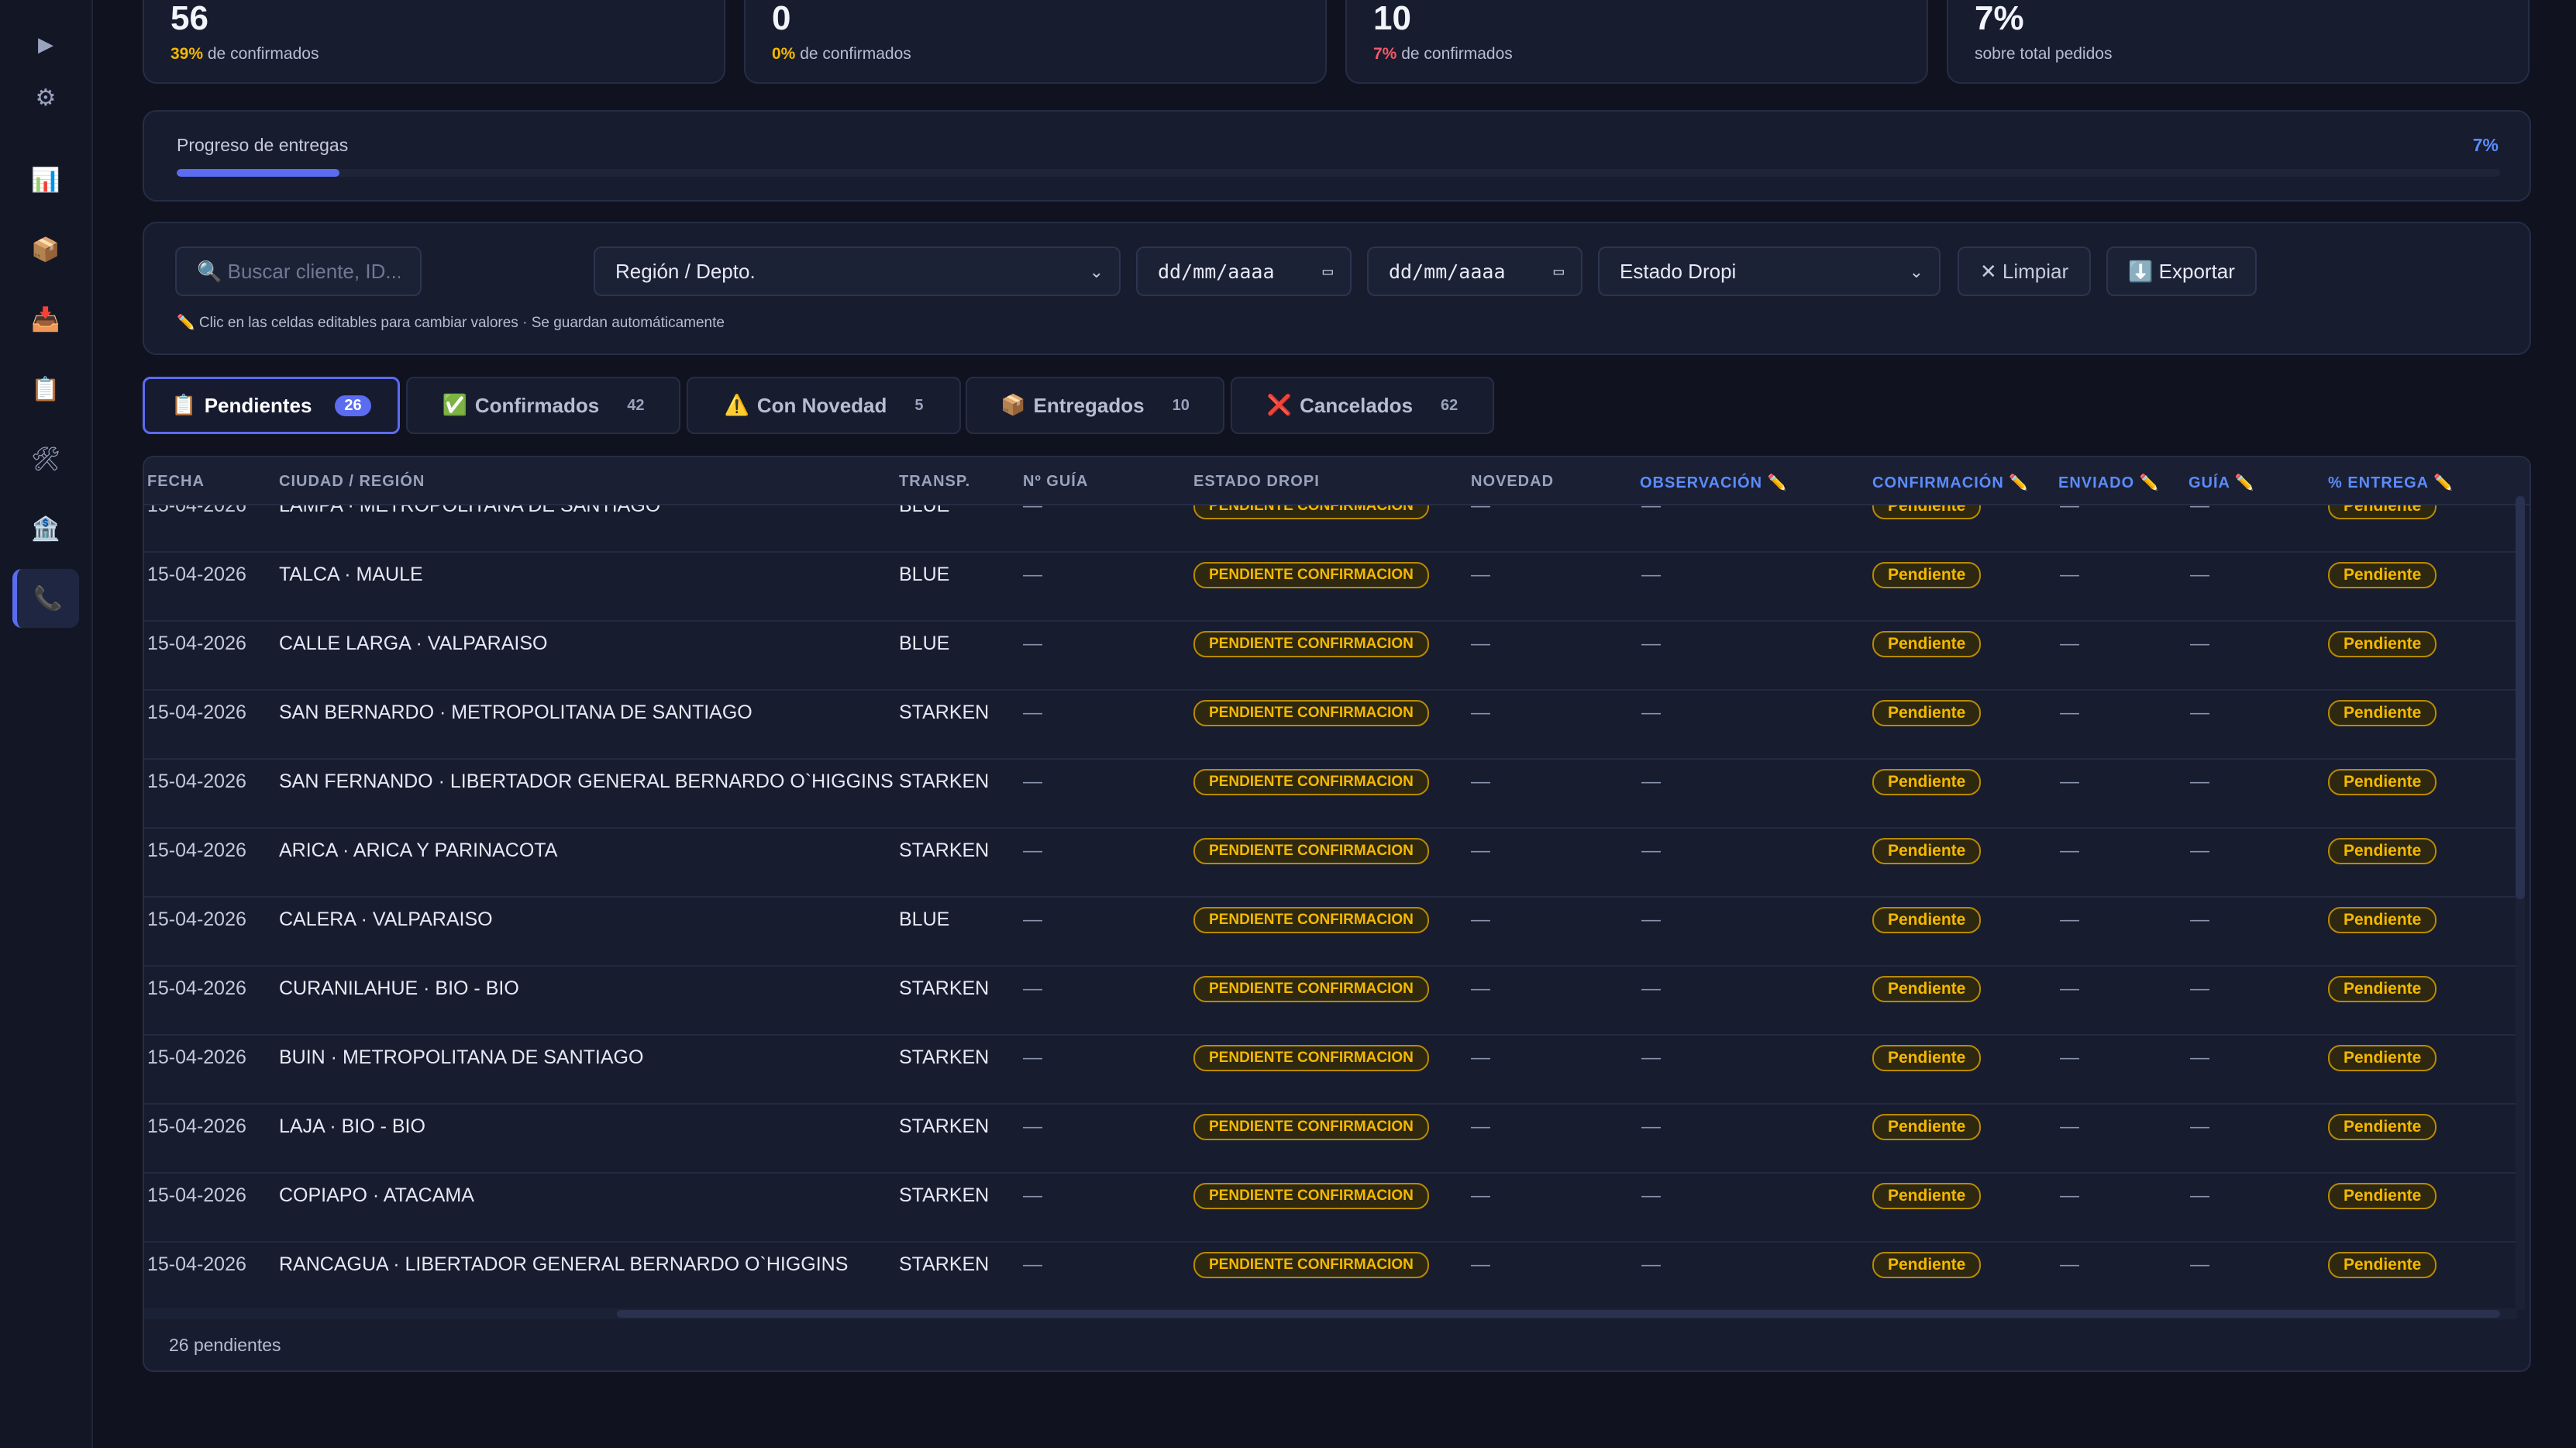 The image size is (2576, 1448). What do you see at coordinates (2181, 271) in the screenshot?
I see `export-button: ⬇️ Exportar` at bounding box center [2181, 271].